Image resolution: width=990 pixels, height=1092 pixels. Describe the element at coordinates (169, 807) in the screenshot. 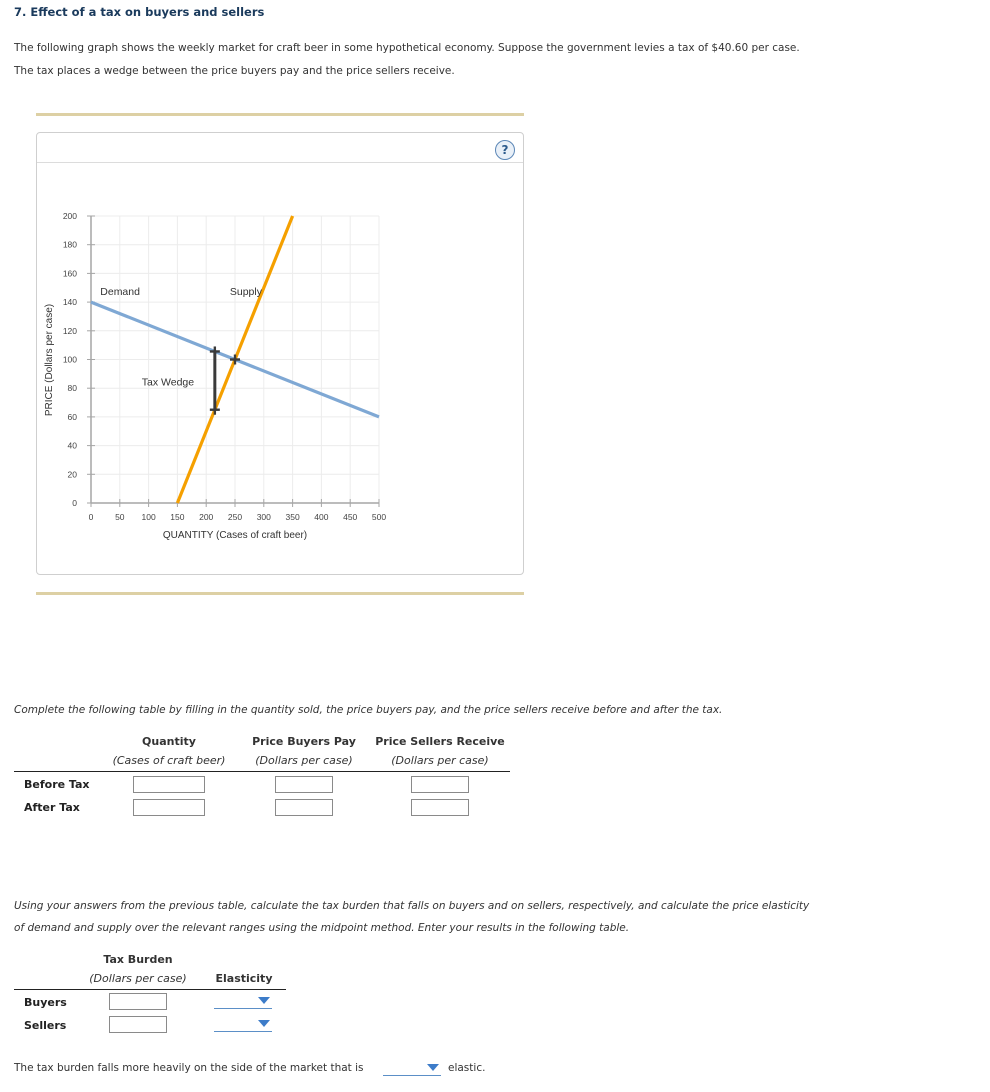

I see `after-tax-quantity-input` at that location.